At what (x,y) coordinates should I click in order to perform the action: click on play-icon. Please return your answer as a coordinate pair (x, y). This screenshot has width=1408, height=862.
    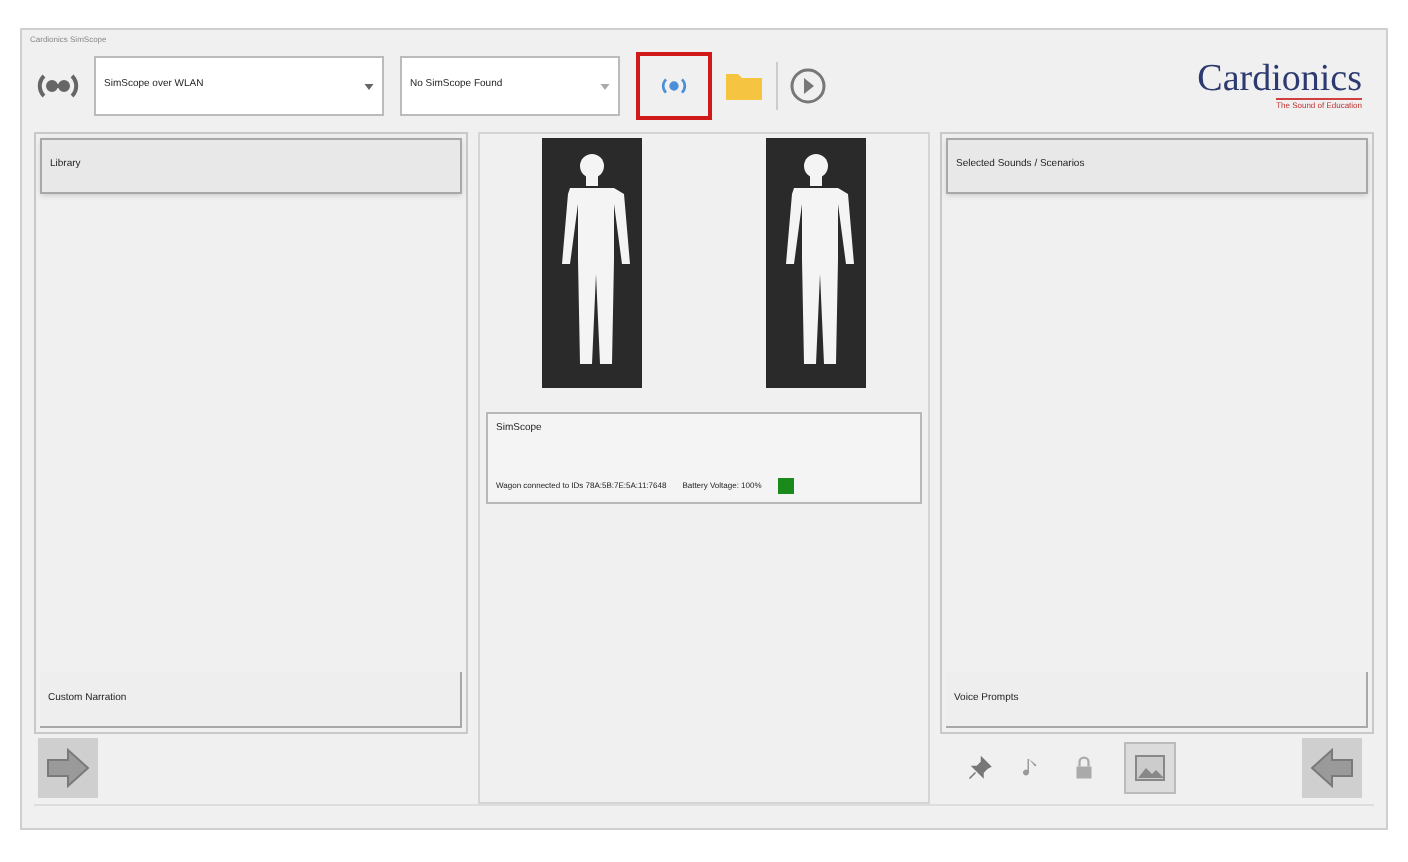
    Looking at the image, I should click on (808, 86).